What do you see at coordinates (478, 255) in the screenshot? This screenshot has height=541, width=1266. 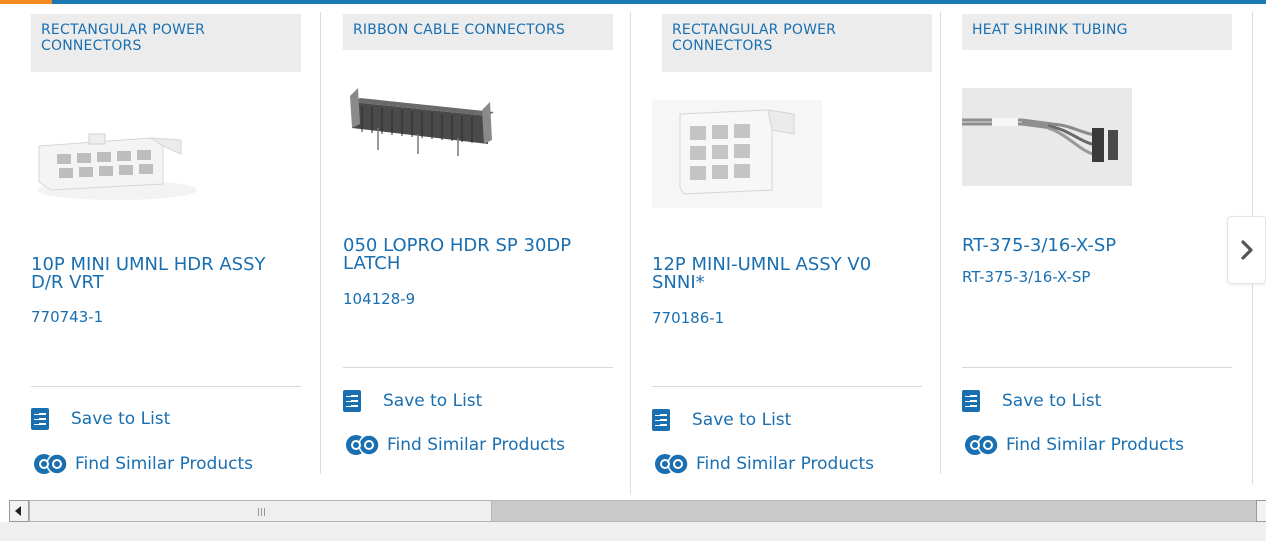 I see `product-title: 050 LOPRO HDR SP 30DP LATCH` at bounding box center [478, 255].